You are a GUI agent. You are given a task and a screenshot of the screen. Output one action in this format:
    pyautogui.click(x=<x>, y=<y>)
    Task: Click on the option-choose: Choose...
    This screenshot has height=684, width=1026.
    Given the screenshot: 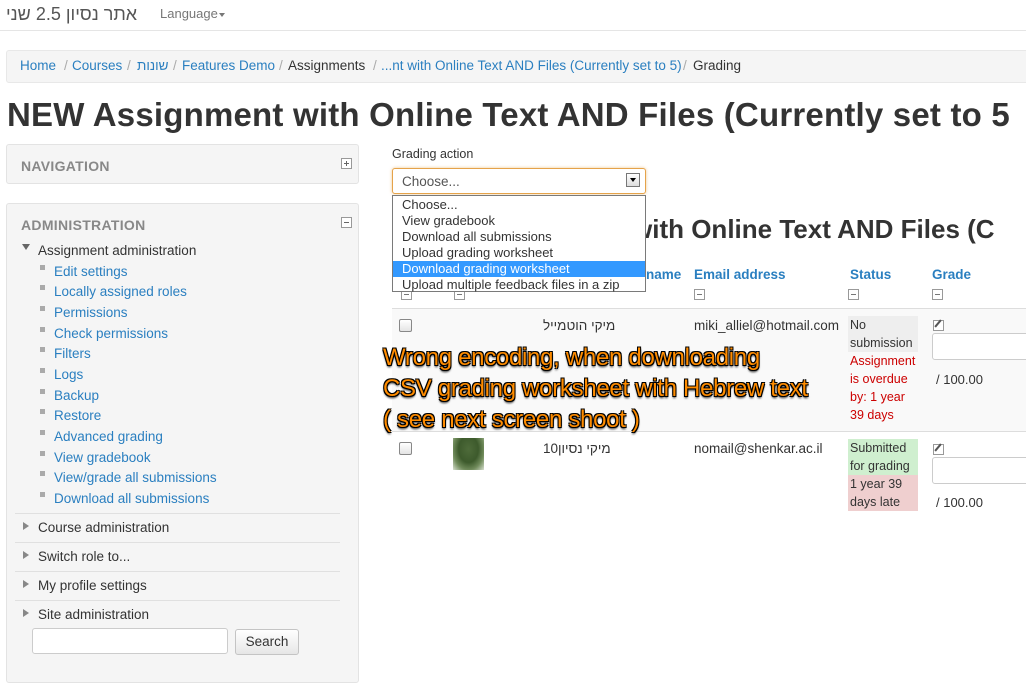 What is the action you would take?
    pyautogui.click(x=519, y=205)
    